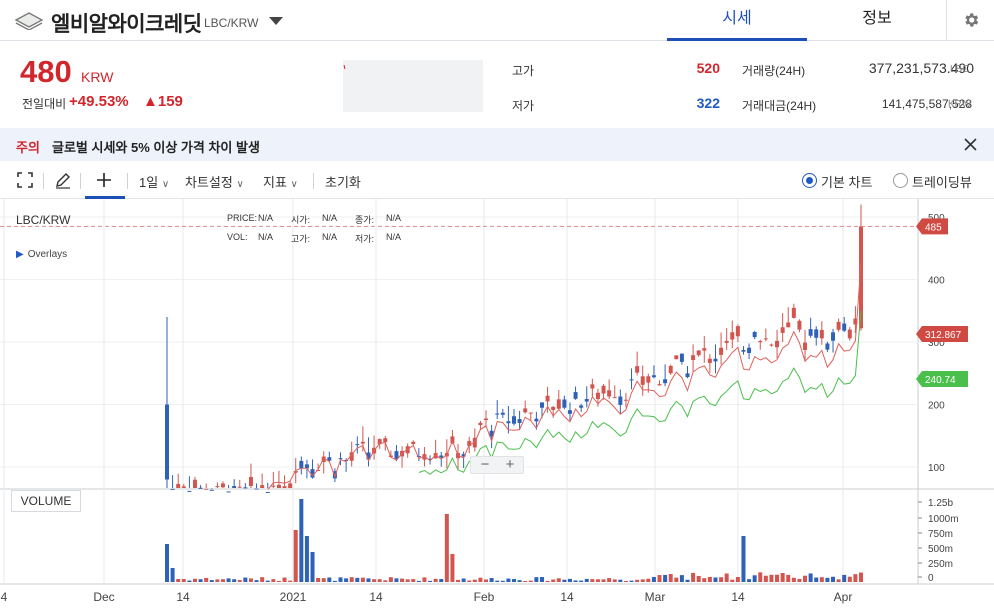  Describe the element at coordinates (313, 181) in the screenshot. I see `toolbar-divider` at that location.